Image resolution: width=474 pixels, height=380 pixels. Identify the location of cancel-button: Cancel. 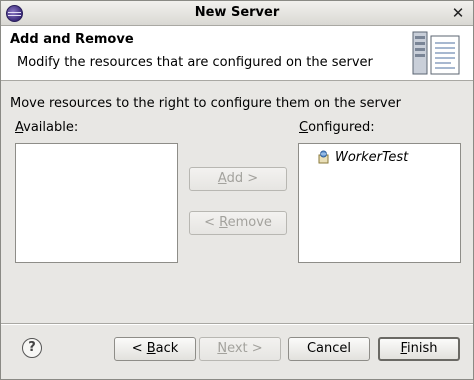
(329, 349).